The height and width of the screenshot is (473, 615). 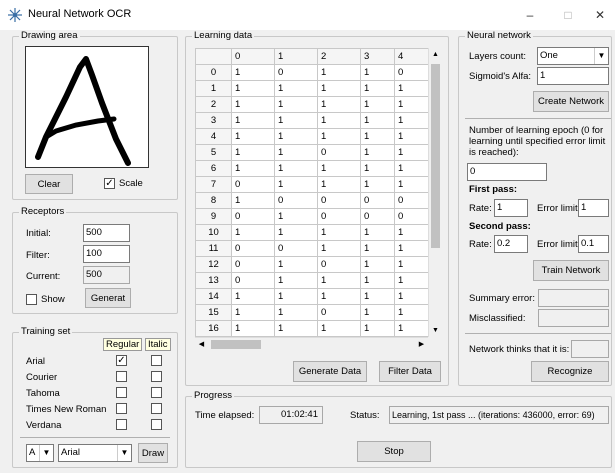 I want to click on generate-receptors-button: Generat, so click(x=108, y=298).